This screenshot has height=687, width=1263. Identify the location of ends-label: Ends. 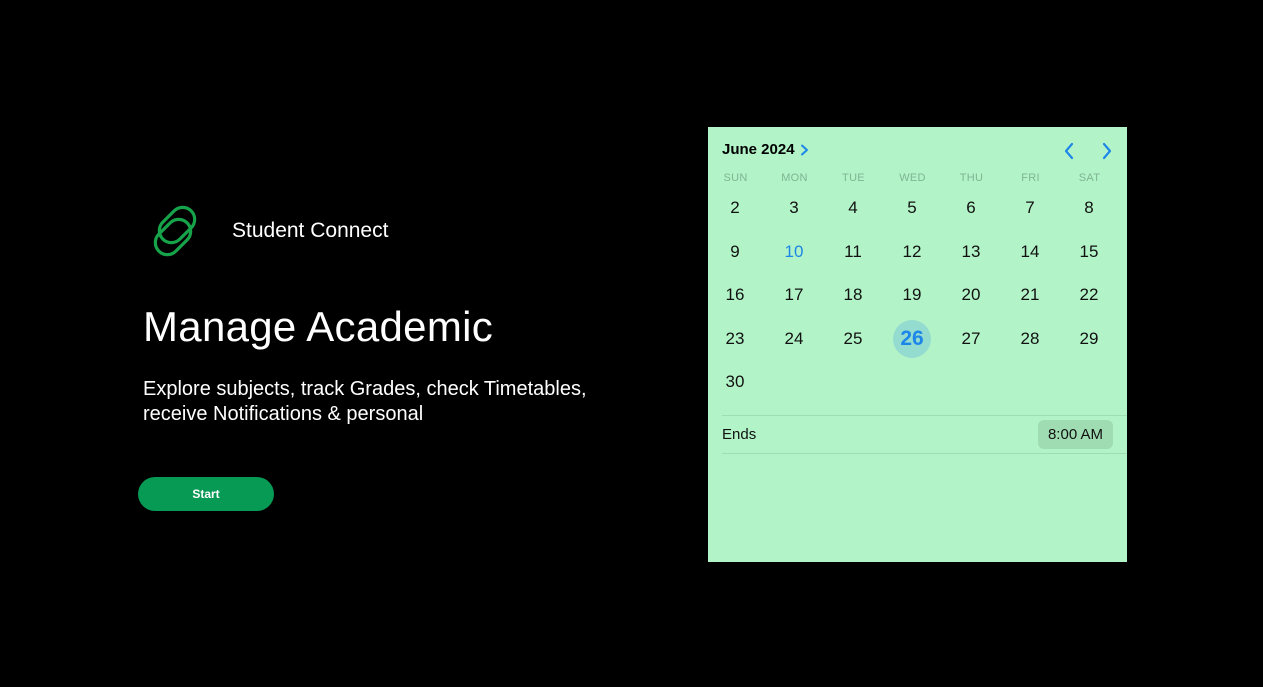
(739, 434).